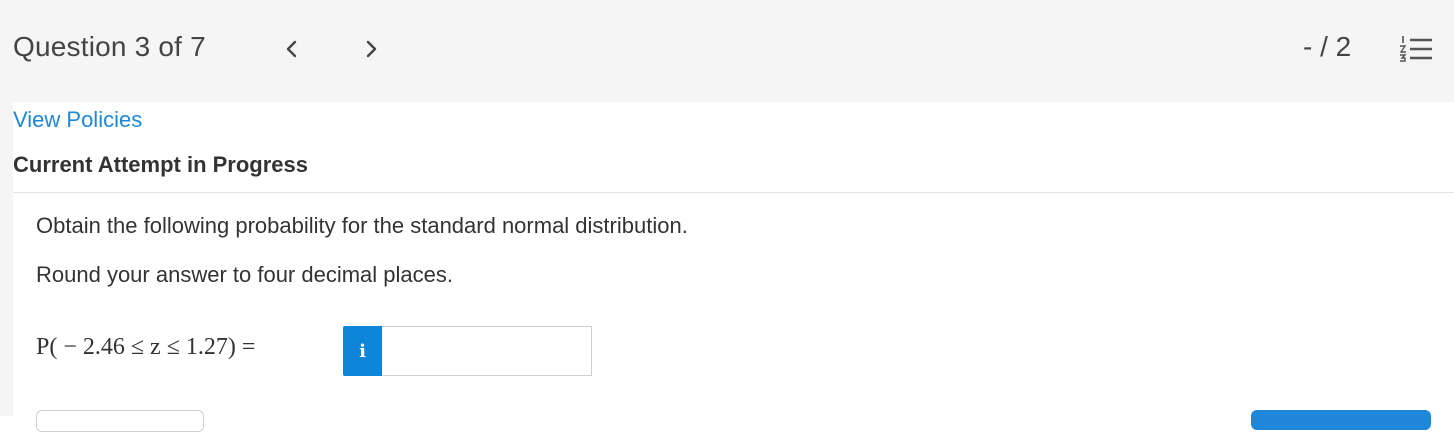 Image resolution: width=1454 pixels, height=432 pixels. Describe the element at coordinates (487, 351) in the screenshot. I see `answer-input` at that location.